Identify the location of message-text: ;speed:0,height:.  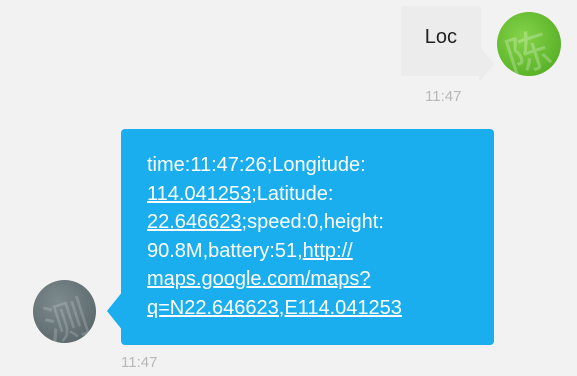
(312, 222).